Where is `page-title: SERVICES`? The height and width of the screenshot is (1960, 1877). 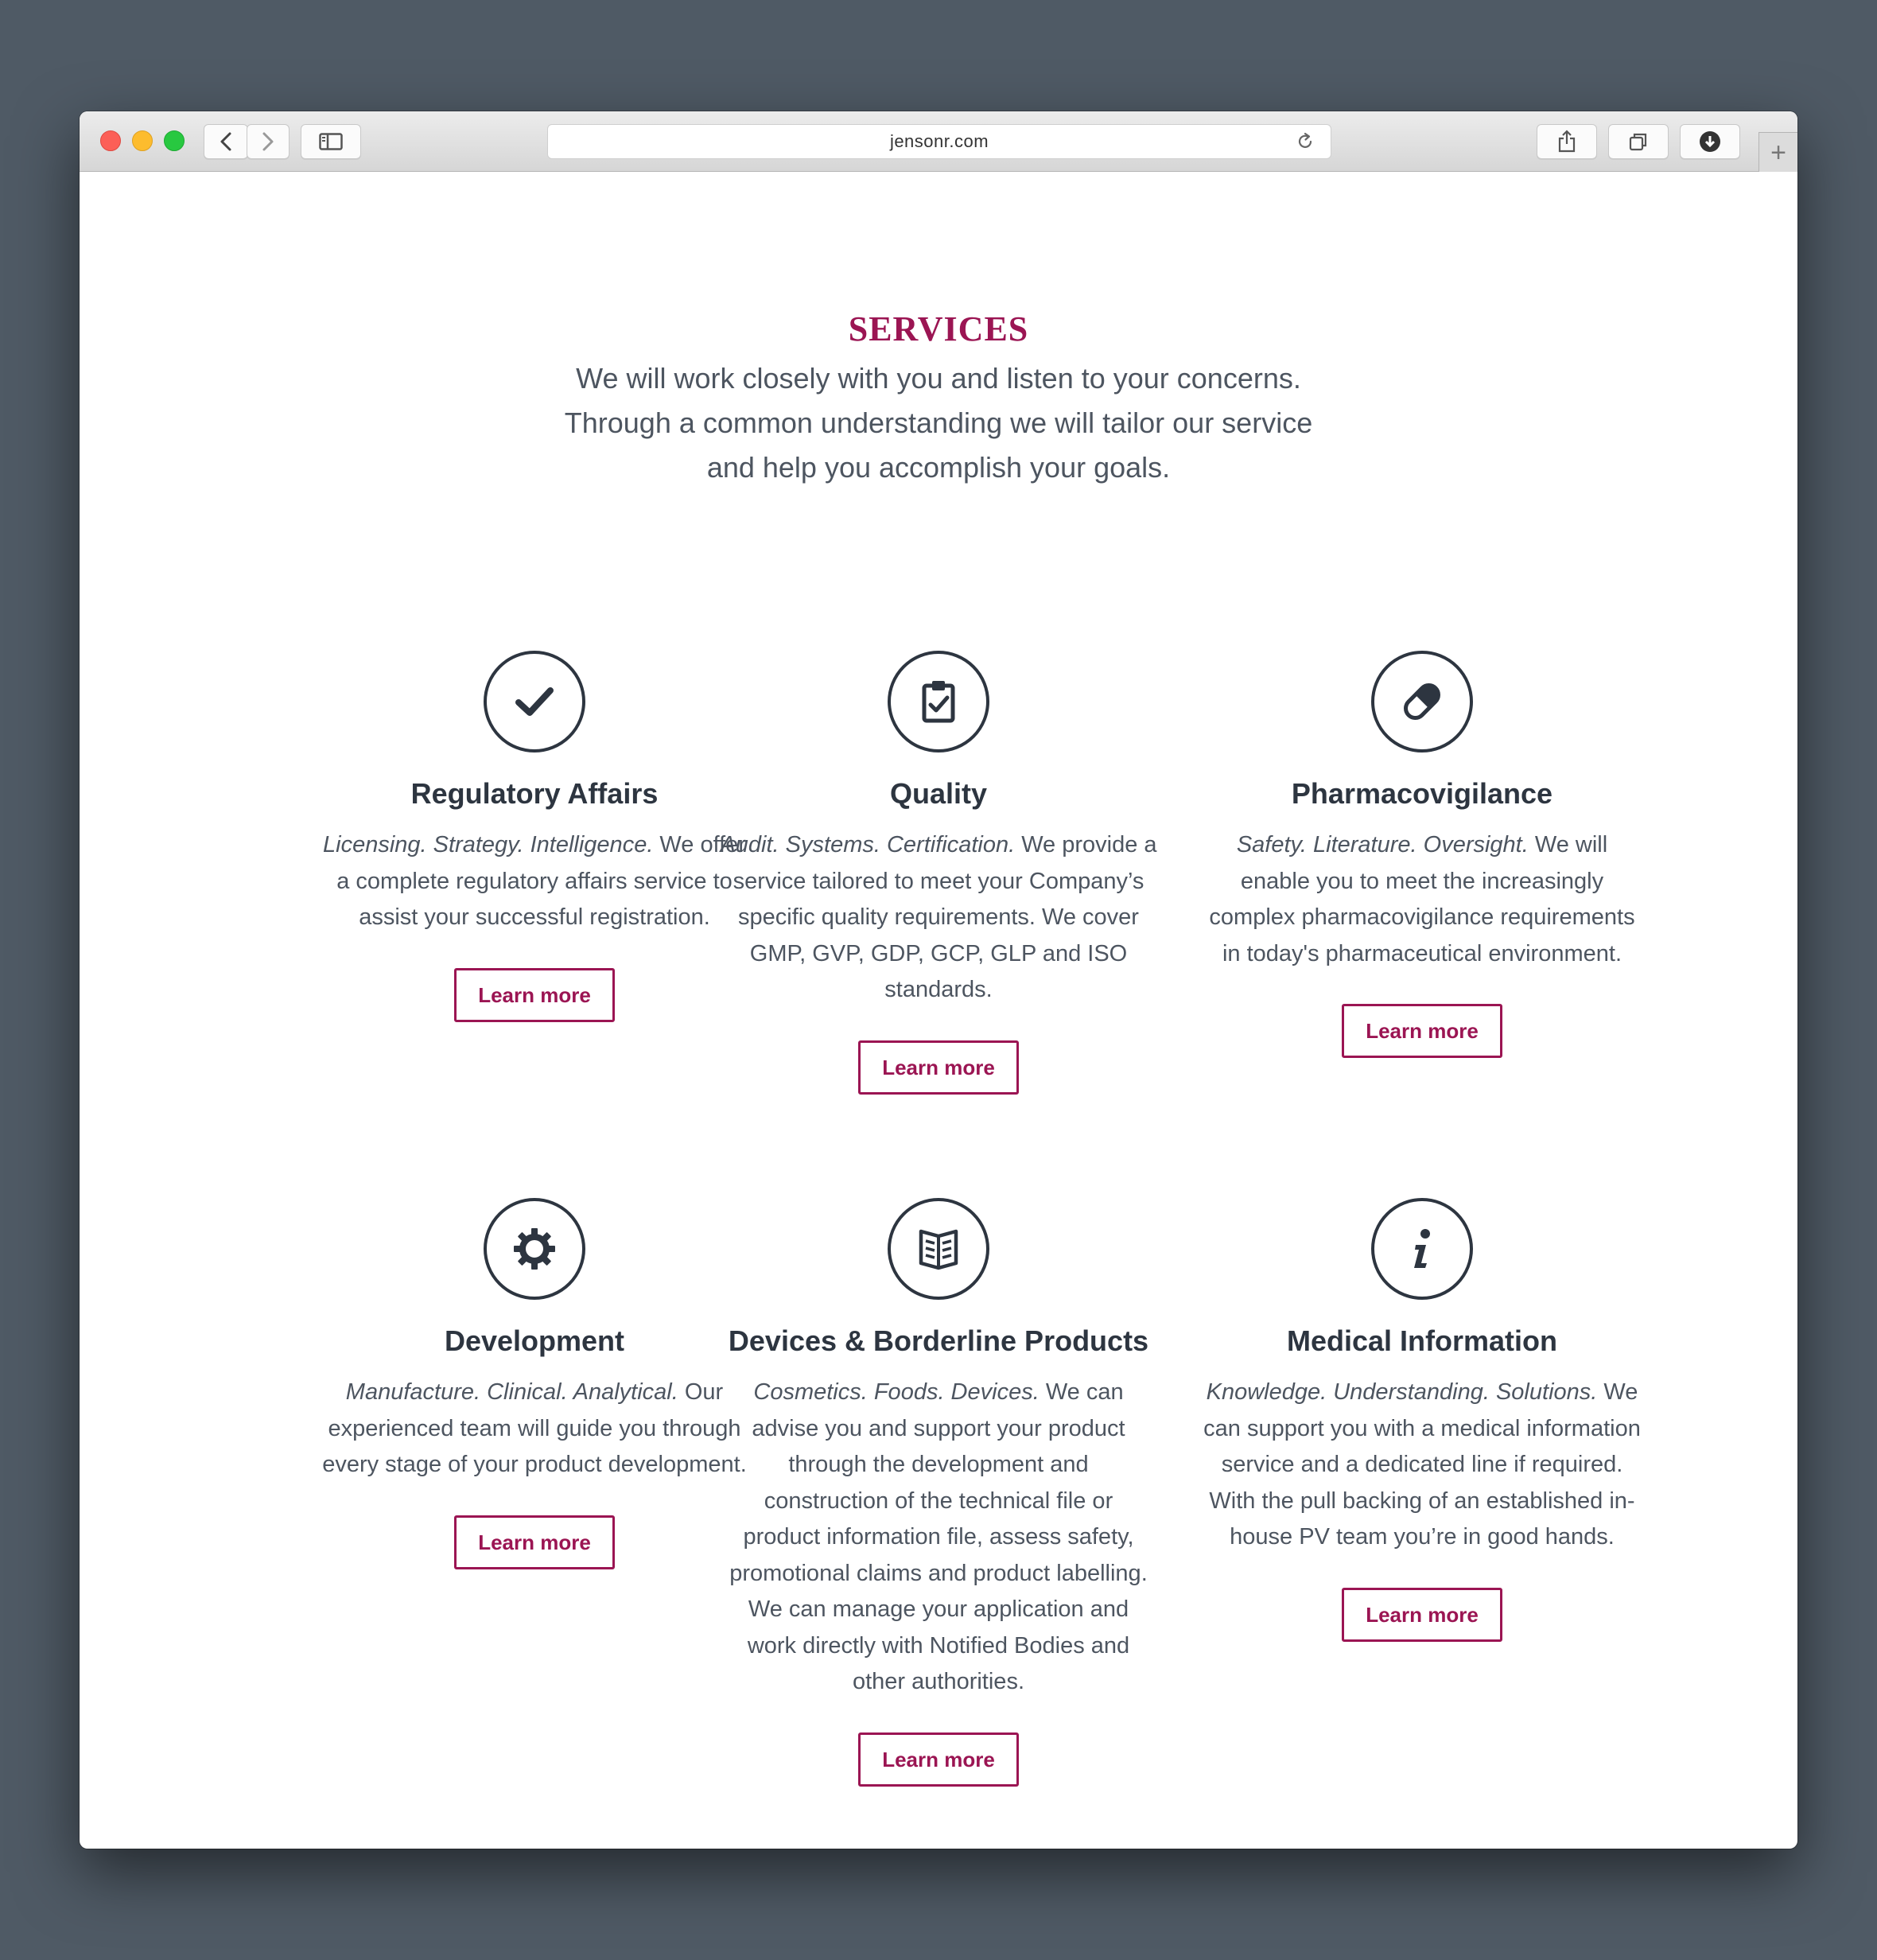 page-title: SERVICES is located at coordinates (938, 328).